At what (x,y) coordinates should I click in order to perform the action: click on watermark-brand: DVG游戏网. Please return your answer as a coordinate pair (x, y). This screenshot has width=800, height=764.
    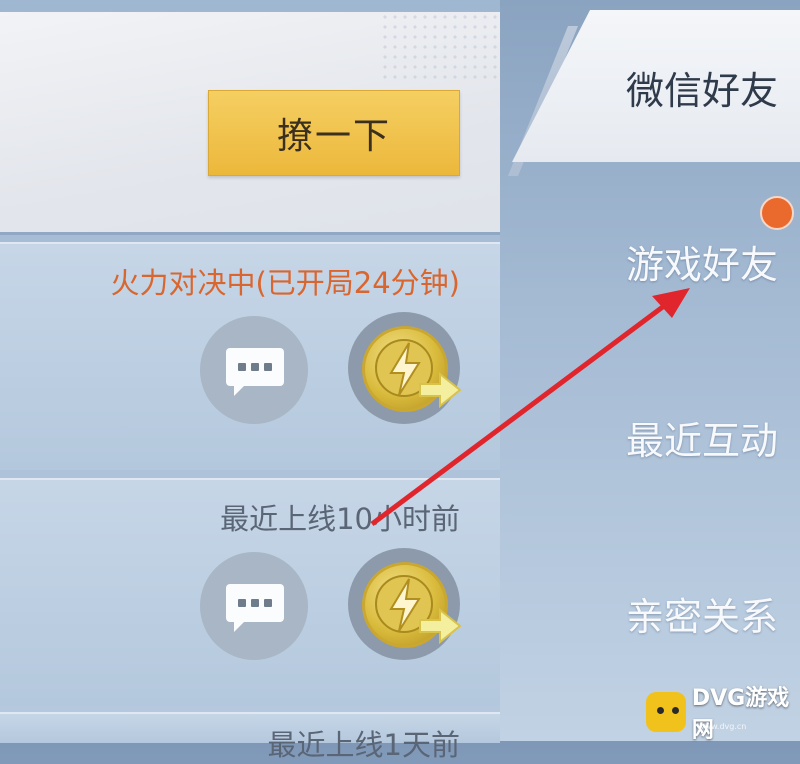
    Looking at the image, I should click on (740, 714).